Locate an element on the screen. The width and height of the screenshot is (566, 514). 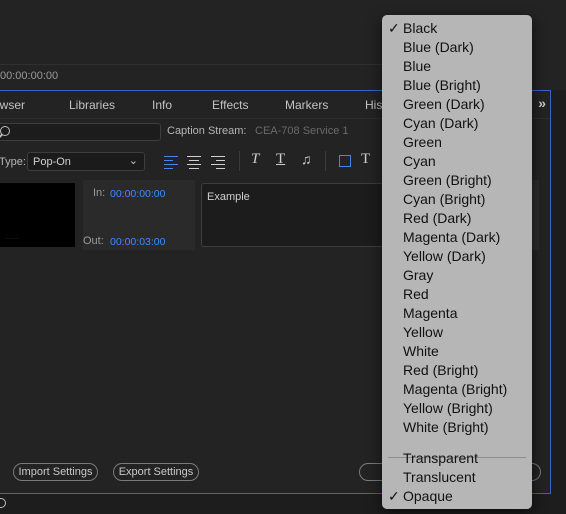
tab-markers: Markers is located at coordinates (306, 105).